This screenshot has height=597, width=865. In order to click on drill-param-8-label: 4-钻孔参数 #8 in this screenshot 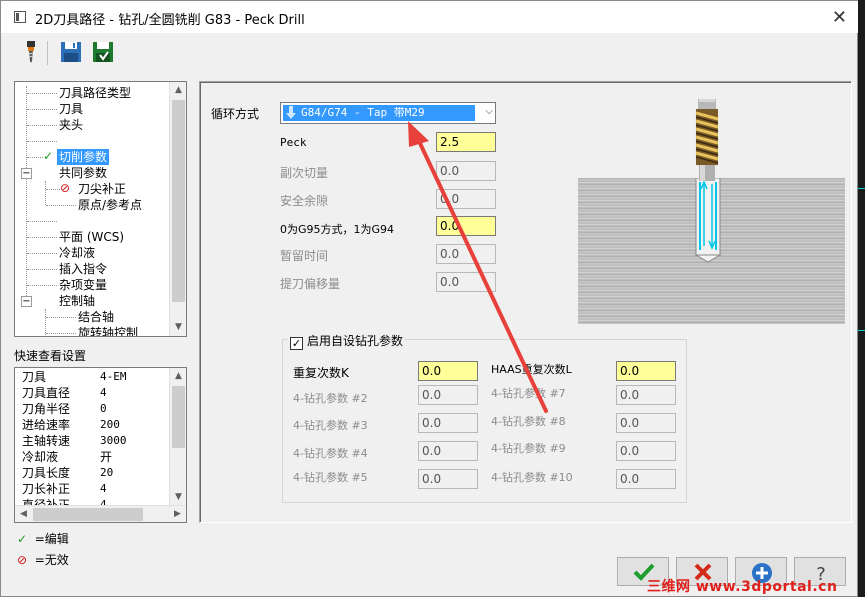, I will do `click(528, 421)`.